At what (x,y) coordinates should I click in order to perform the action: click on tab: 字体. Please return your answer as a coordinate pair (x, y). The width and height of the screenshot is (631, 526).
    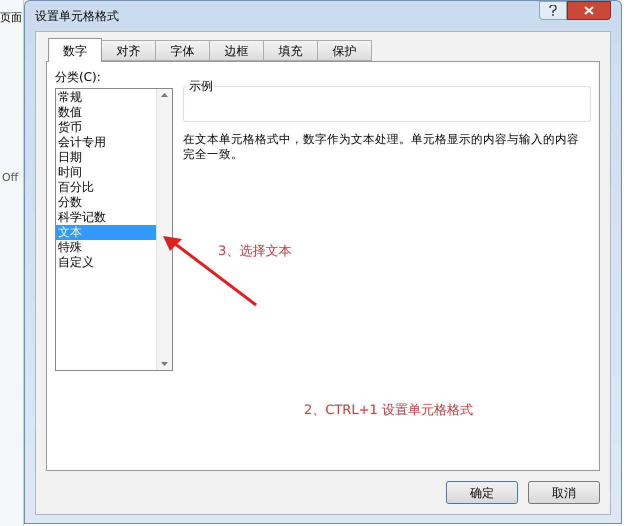
    Looking at the image, I should click on (183, 50).